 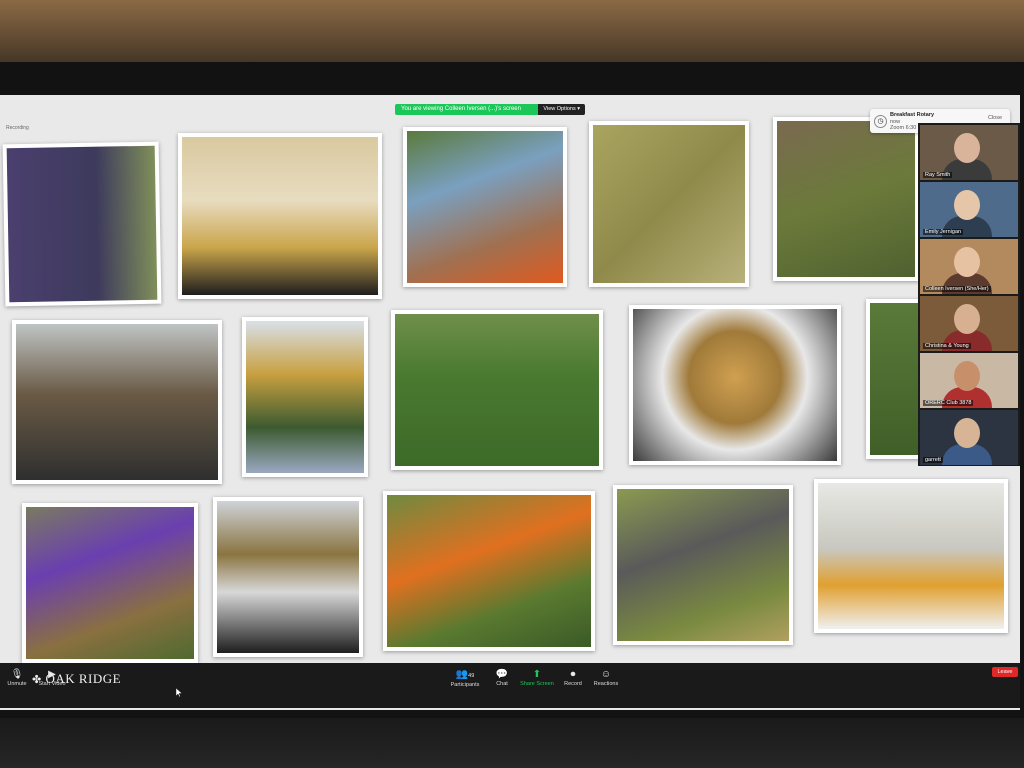 I want to click on reactions-button: ☺ Reactions, so click(x=606, y=678).